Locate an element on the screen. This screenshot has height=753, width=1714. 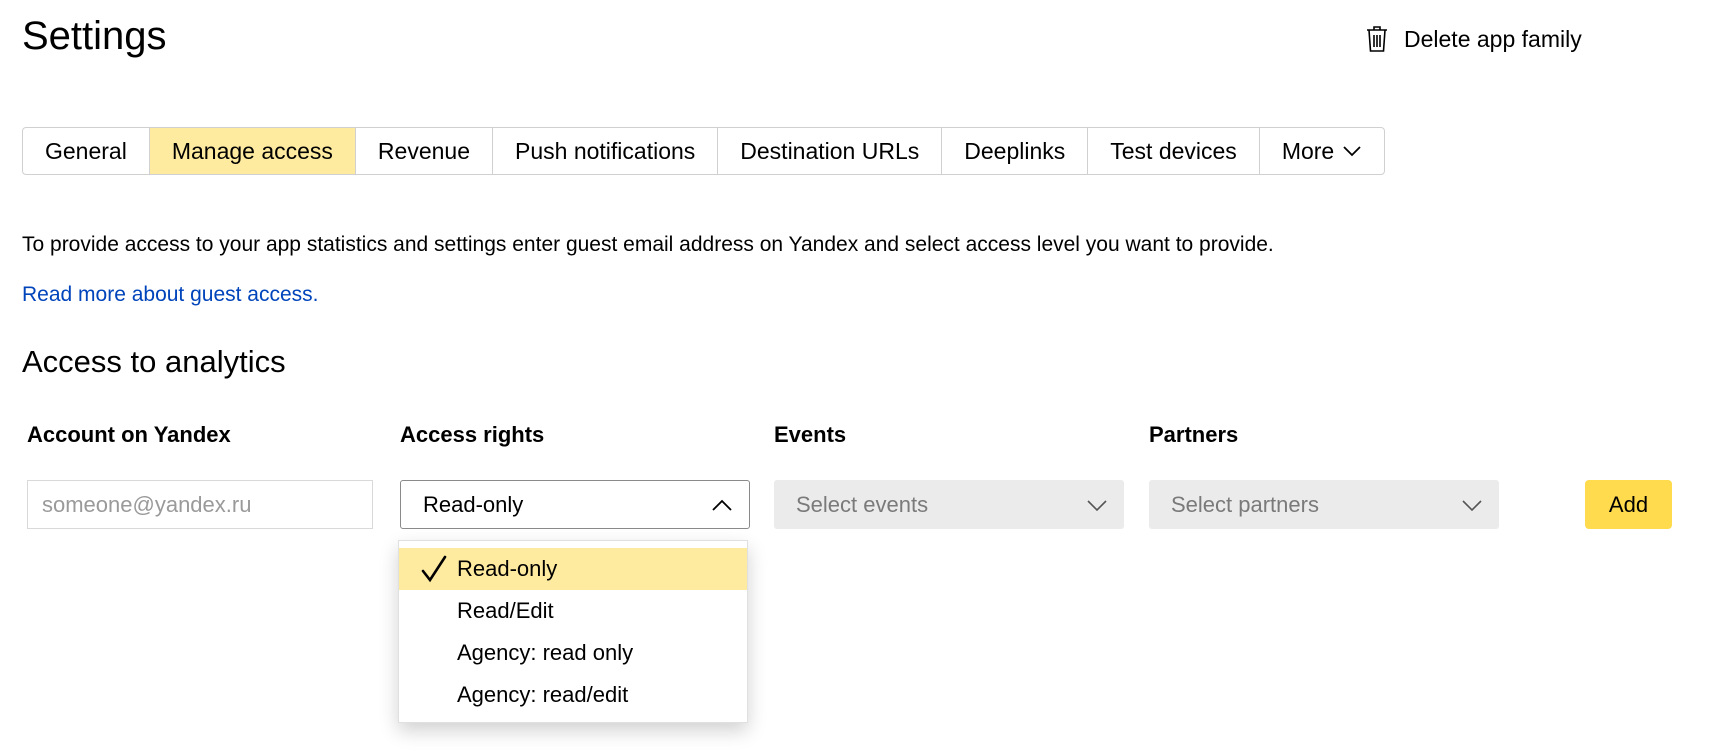
option-label: Read-only is located at coordinates (507, 568).